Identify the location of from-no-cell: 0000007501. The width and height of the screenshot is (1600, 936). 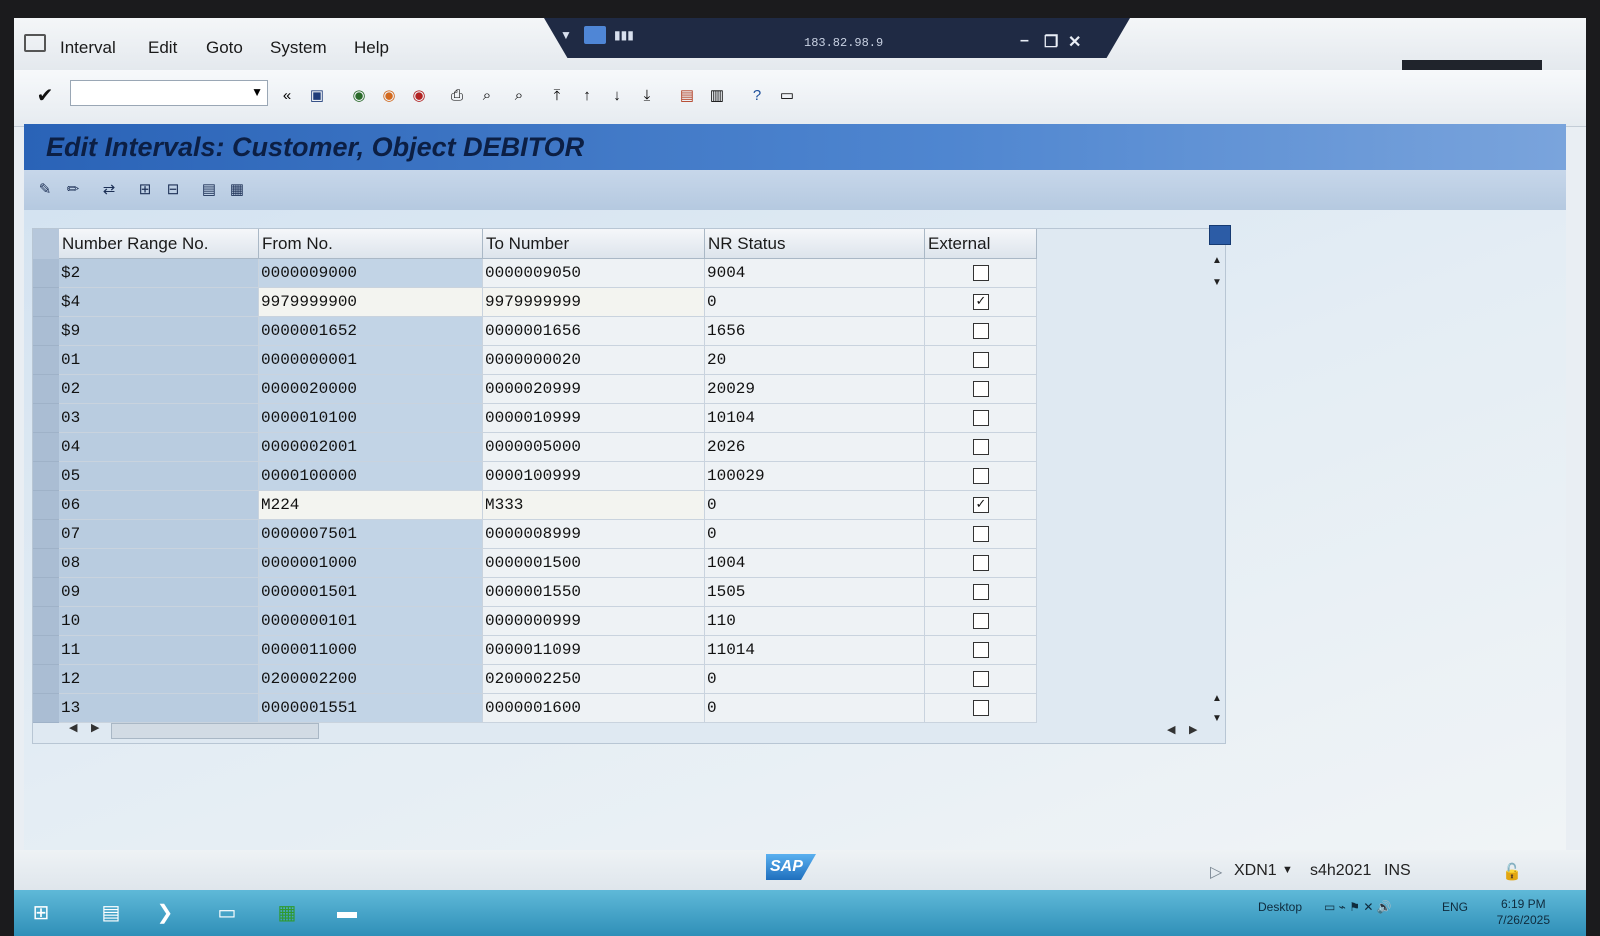
(371, 534).